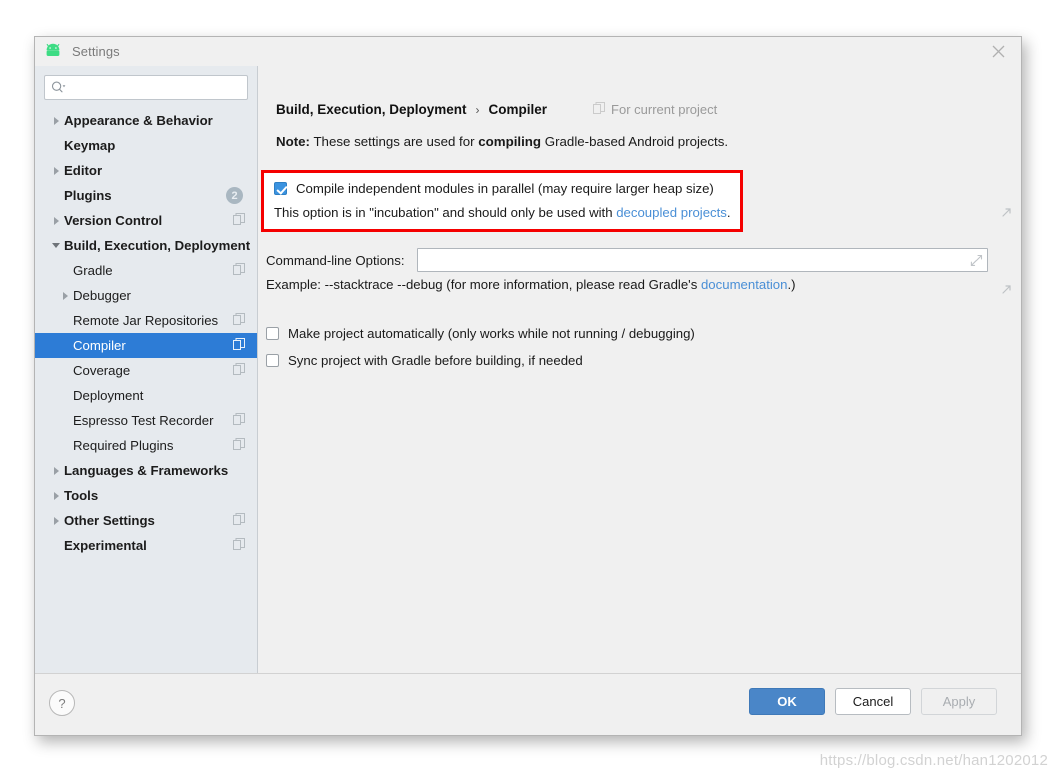  What do you see at coordinates (146, 345) in the screenshot?
I see `sidebar-item-compiler: Compiler` at bounding box center [146, 345].